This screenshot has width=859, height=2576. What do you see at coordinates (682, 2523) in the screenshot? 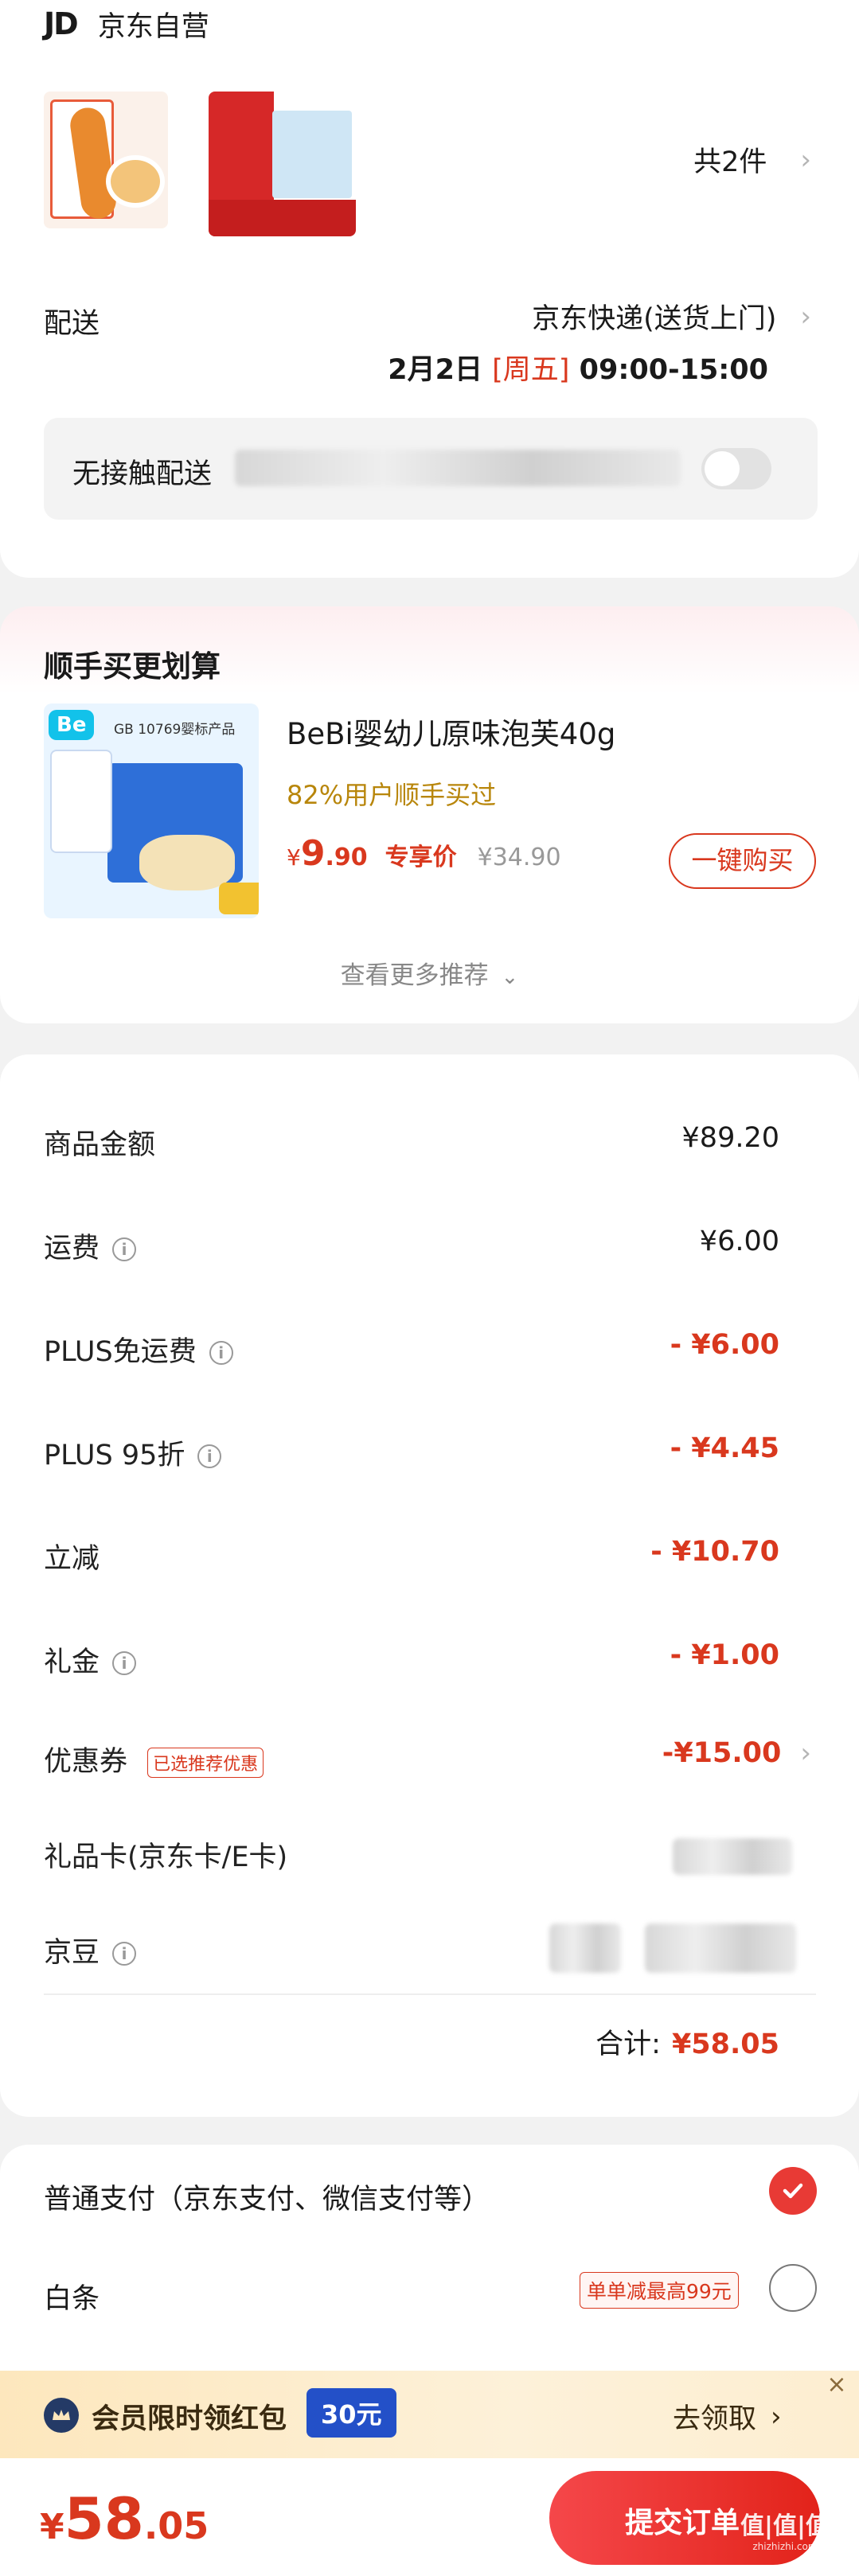
I see `submit-order-label: 提交订单` at bounding box center [682, 2523].